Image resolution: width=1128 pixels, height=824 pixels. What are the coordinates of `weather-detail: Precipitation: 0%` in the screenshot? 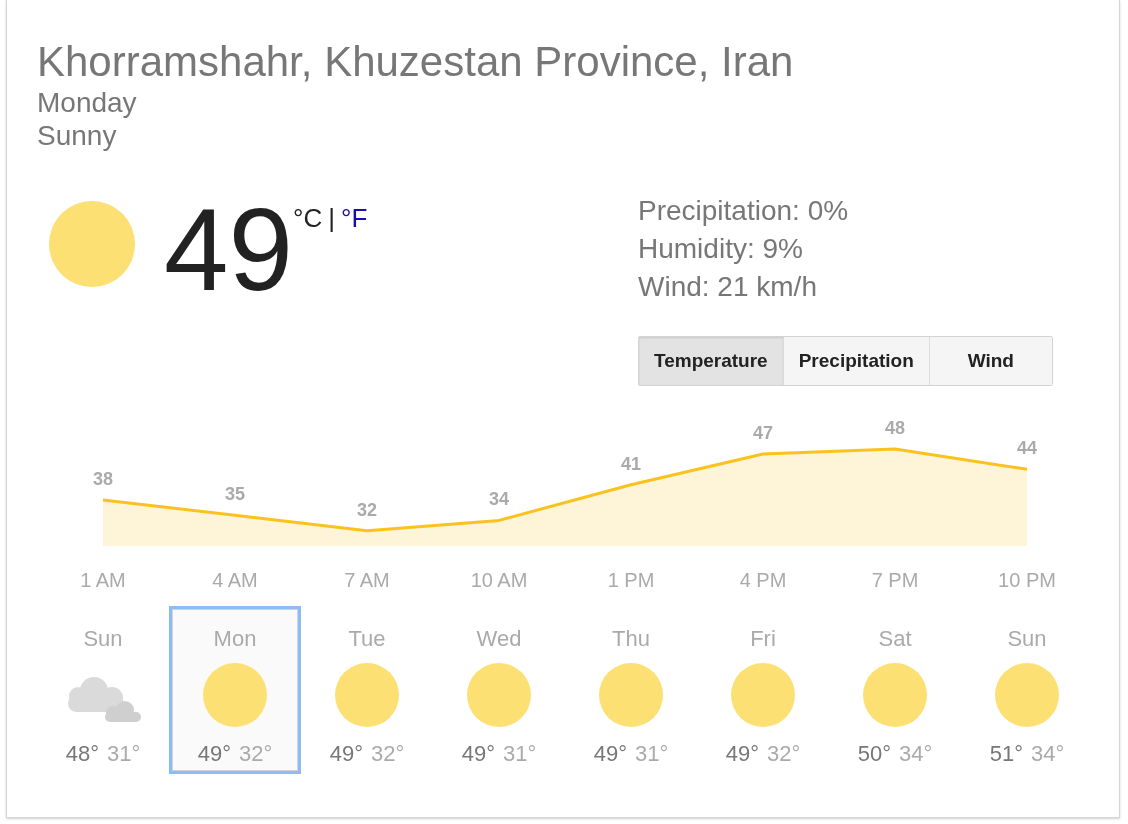 It's located at (743, 211).